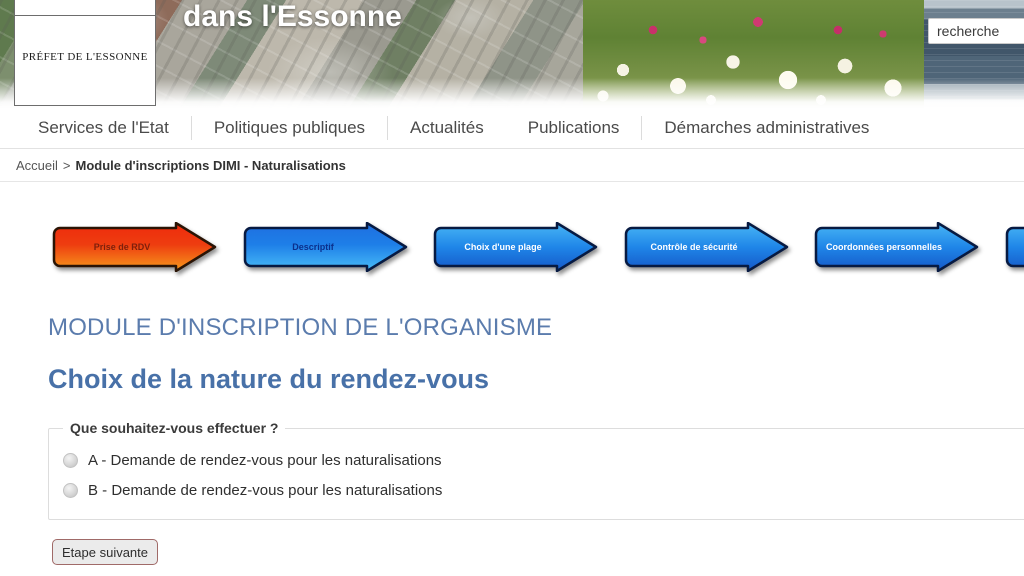 The width and height of the screenshot is (1024, 576). Describe the element at coordinates (85, 57) in the screenshot. I see `logo-label: PRÉFET DE L'ESSONNE` at that location.